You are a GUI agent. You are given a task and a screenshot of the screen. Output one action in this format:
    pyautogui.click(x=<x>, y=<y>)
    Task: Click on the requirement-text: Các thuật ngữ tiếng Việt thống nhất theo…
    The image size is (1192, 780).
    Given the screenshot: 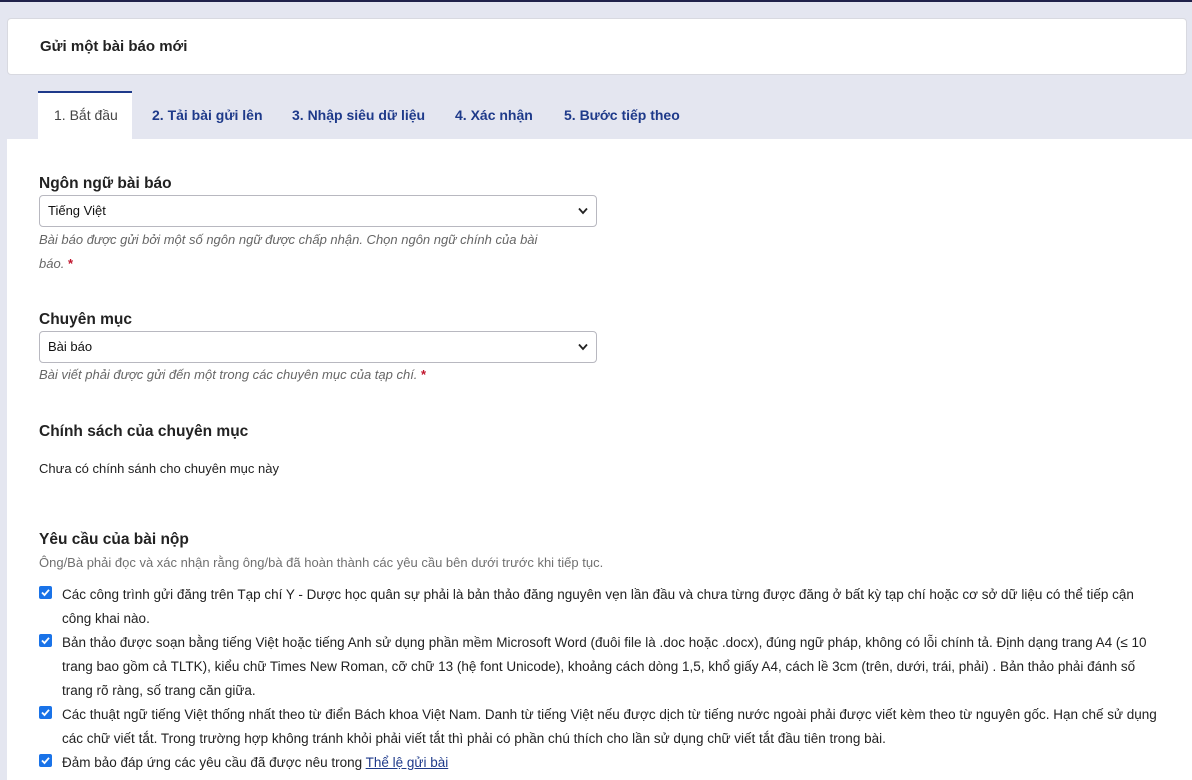 What is the action you would take?
    pyautogui.click(x=609, y=726)
    